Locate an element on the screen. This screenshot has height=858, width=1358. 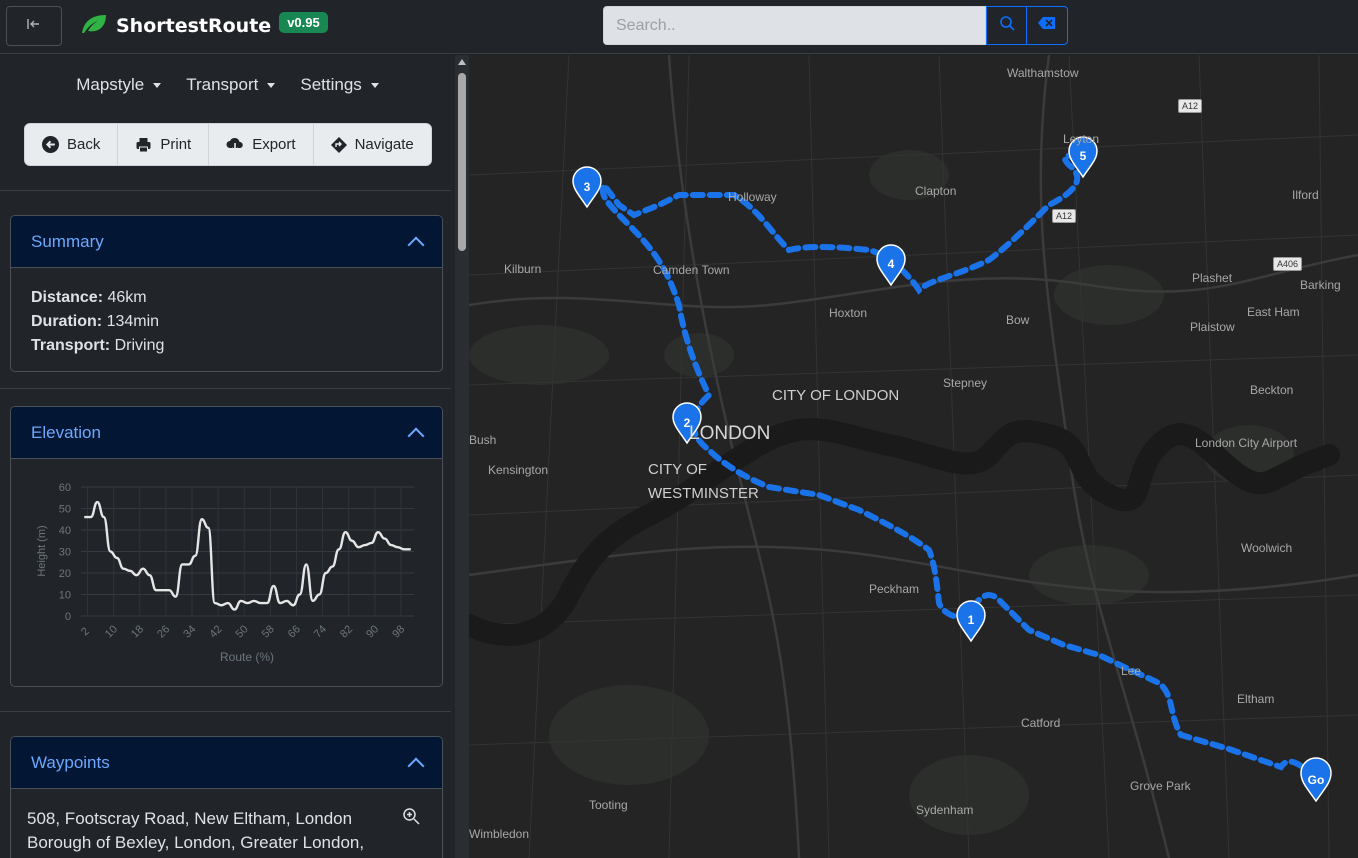
svg-text: 4 is located at coordinates (891, 264).